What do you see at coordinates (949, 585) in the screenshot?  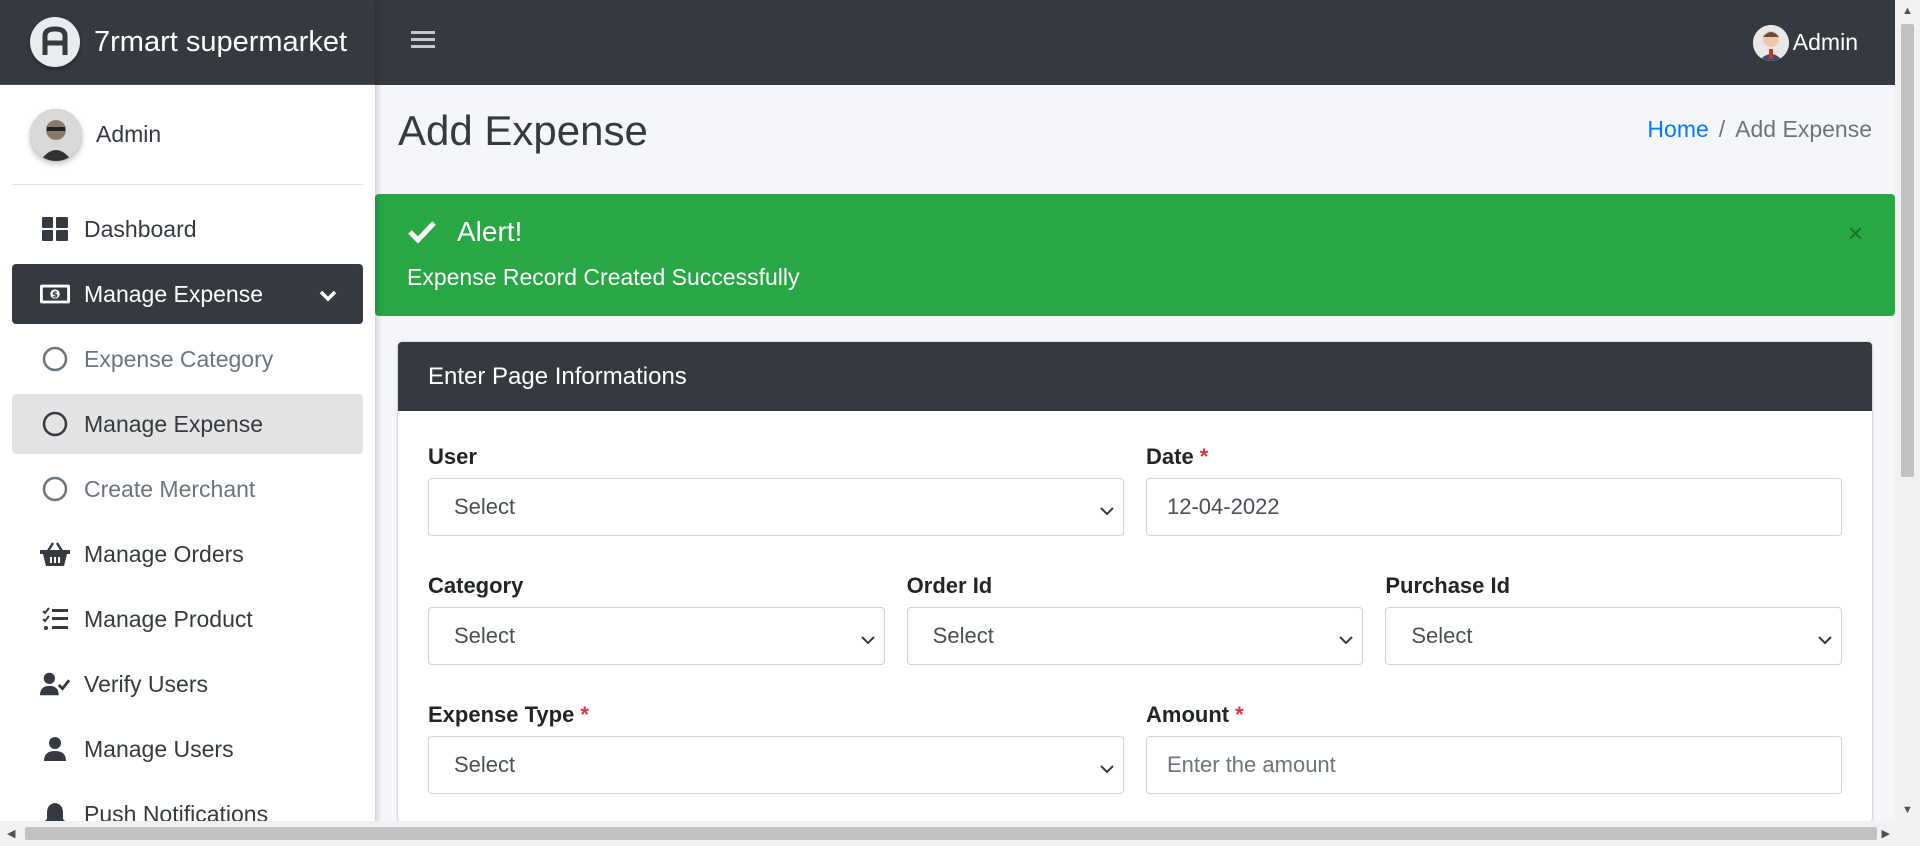 I see `order-id-label: Order Id` at bounding box center [949, 585].